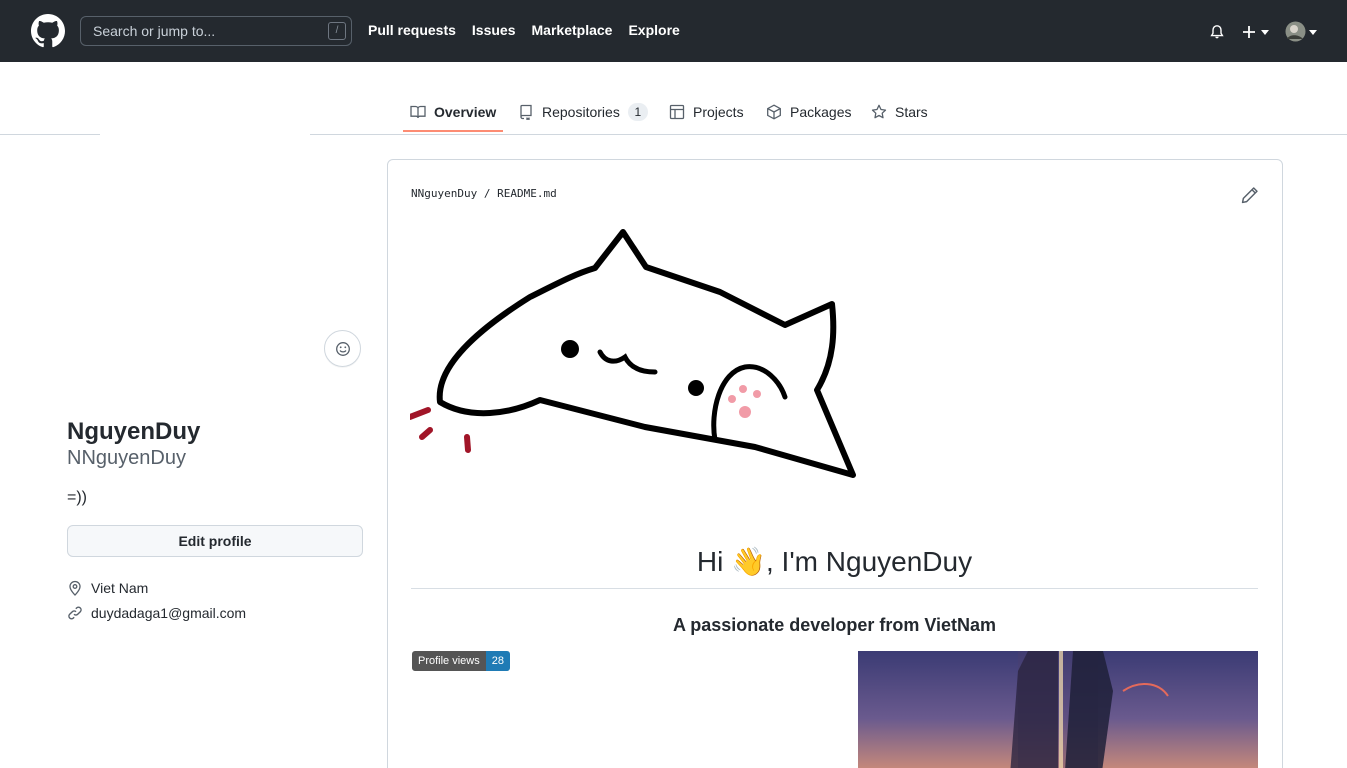  I want to click on profile-login: NNguyenDuy, so click(126, 458).